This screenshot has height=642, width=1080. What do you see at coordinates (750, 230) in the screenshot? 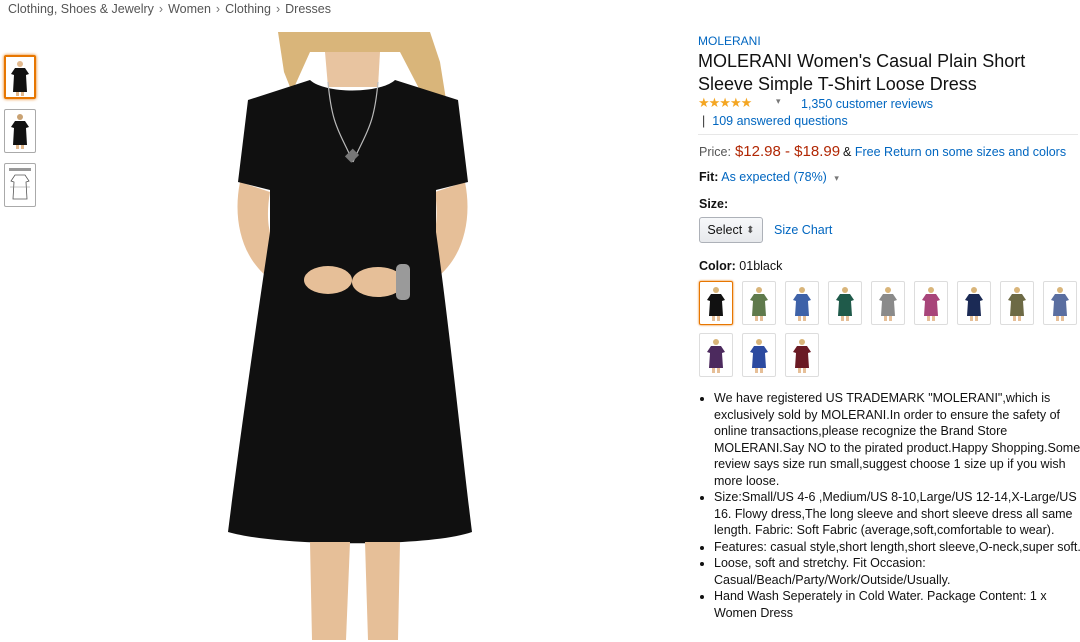
I see `select-arrows-icon: ⬍` at bounding box center [750, 230].